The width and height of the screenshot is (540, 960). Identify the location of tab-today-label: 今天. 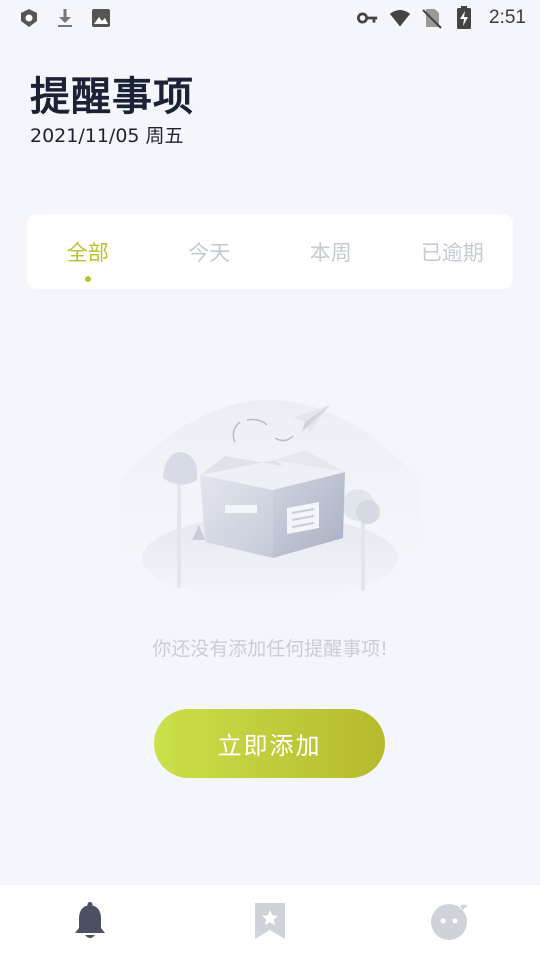
(209, 252).